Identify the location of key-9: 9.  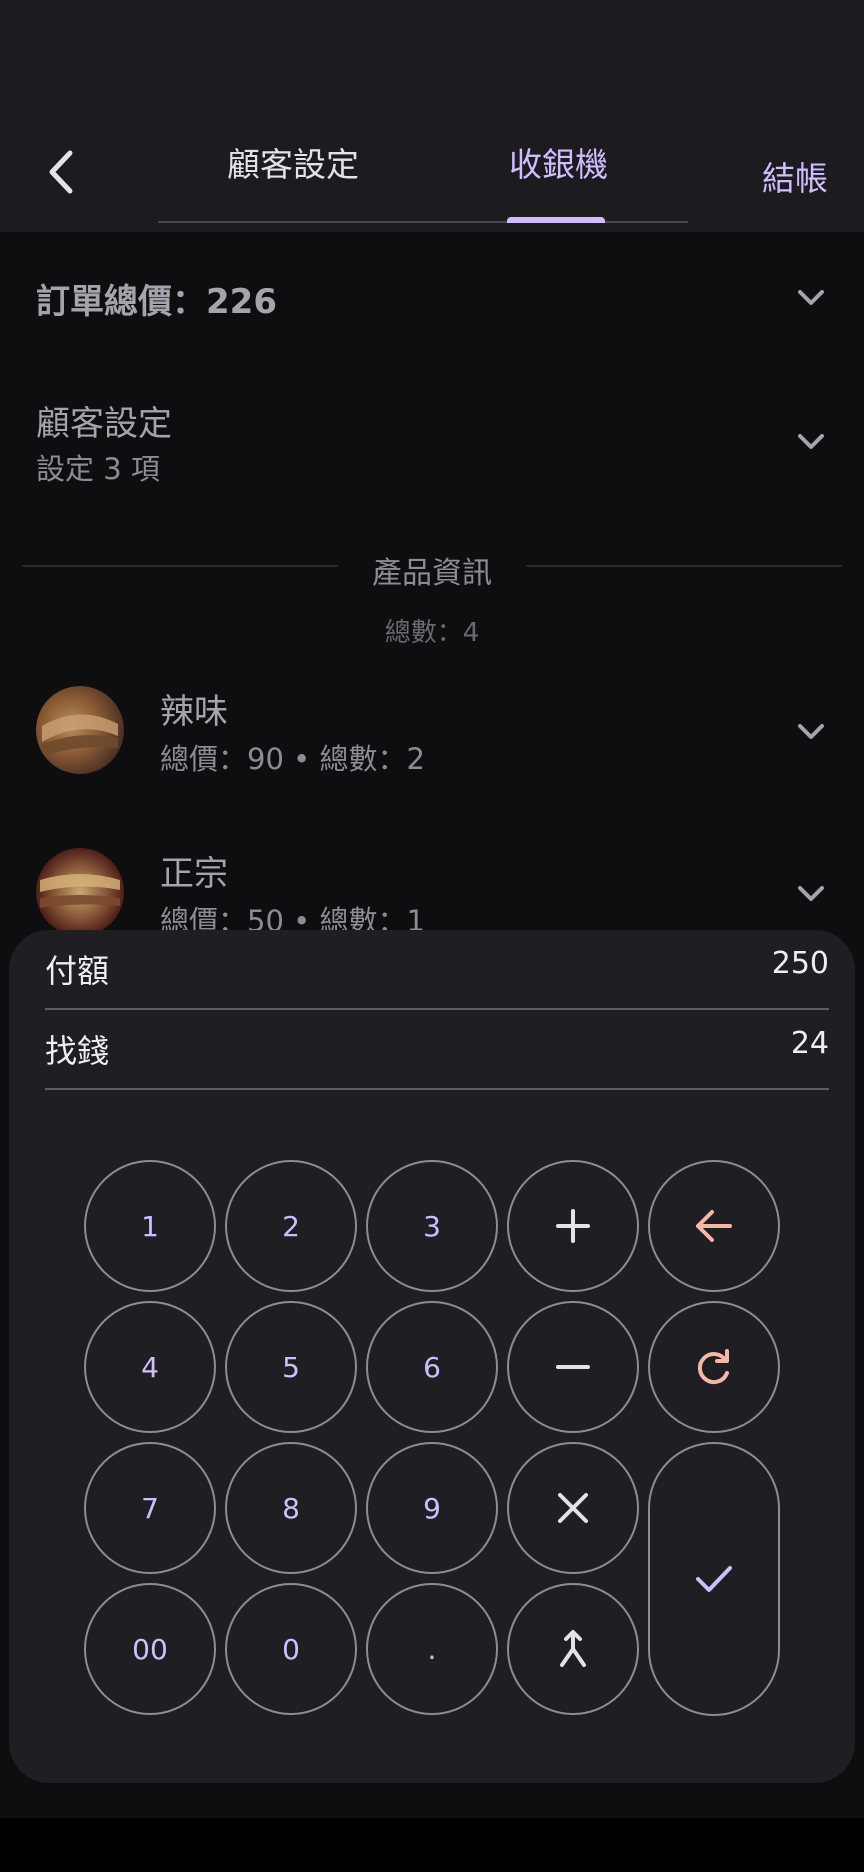
(432, 1508).